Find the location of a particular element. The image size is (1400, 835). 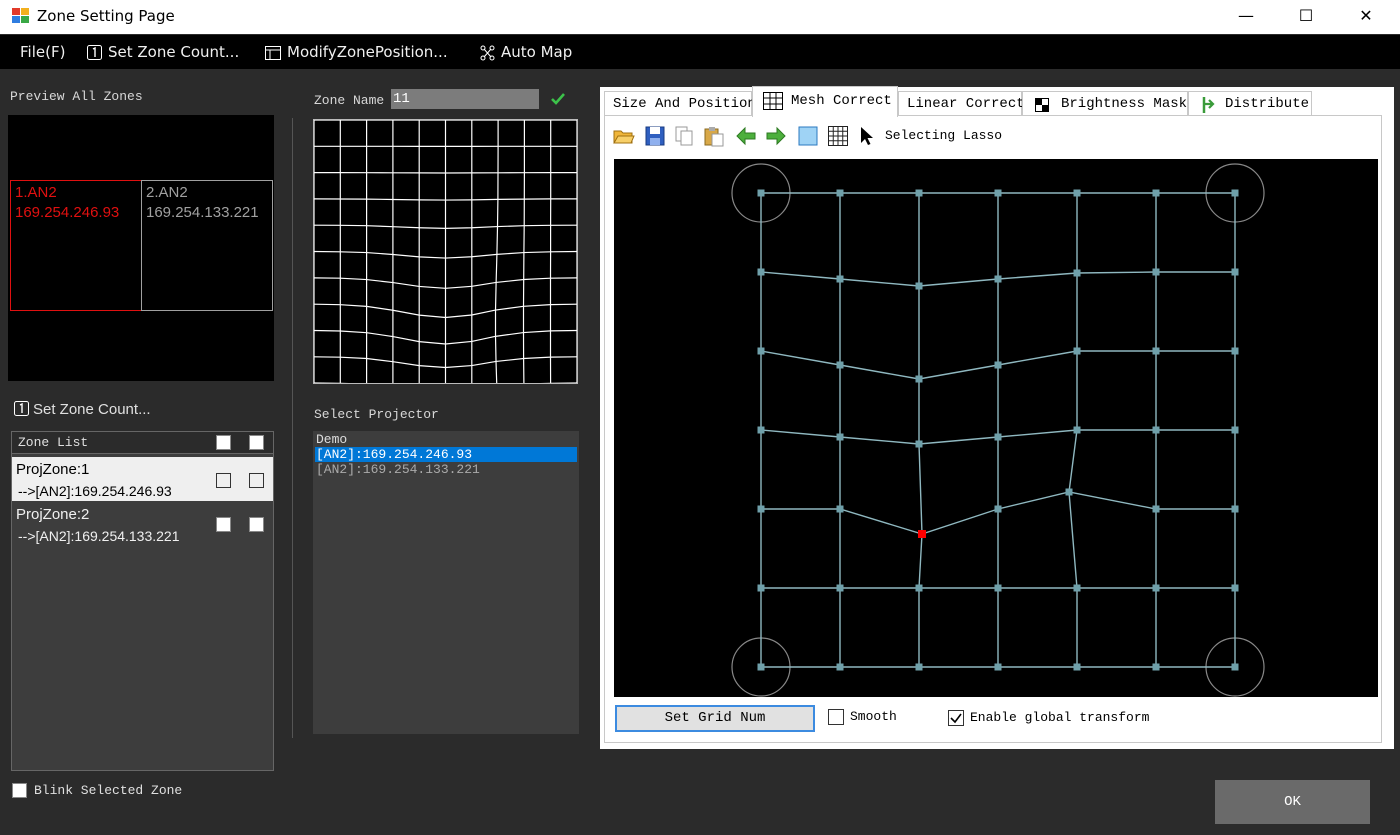

check-icon is located at coordinates (558, 99).